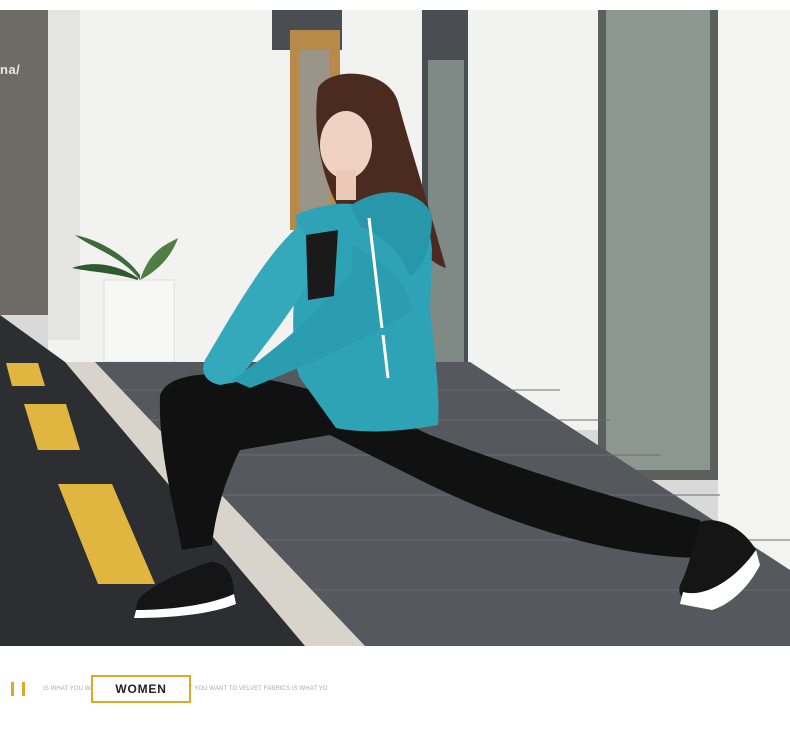 The image size is (790, 733). What do you see at coordinates (446, 220) in the screenshot?
I see `window-glass` at bounding box center [446, 220].